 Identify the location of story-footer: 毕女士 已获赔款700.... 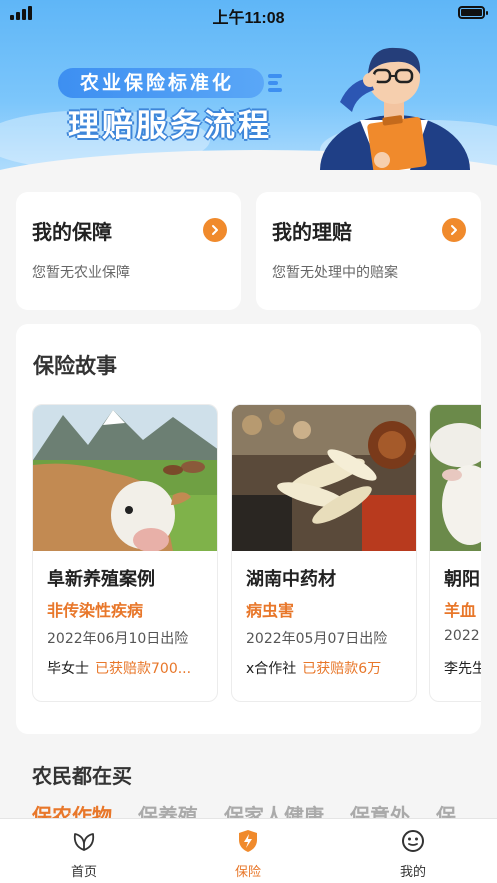
(129, 668).